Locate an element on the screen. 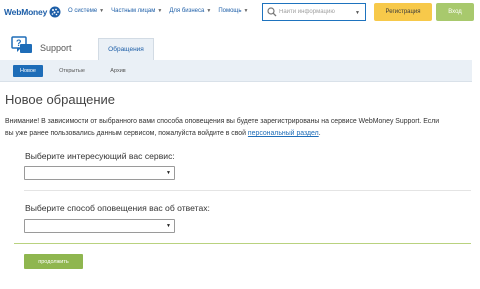 Image resolution: width=480 pixels, height=289 pixels. nav-personal-label: Частным лицам is located at coordinates (133, 11).